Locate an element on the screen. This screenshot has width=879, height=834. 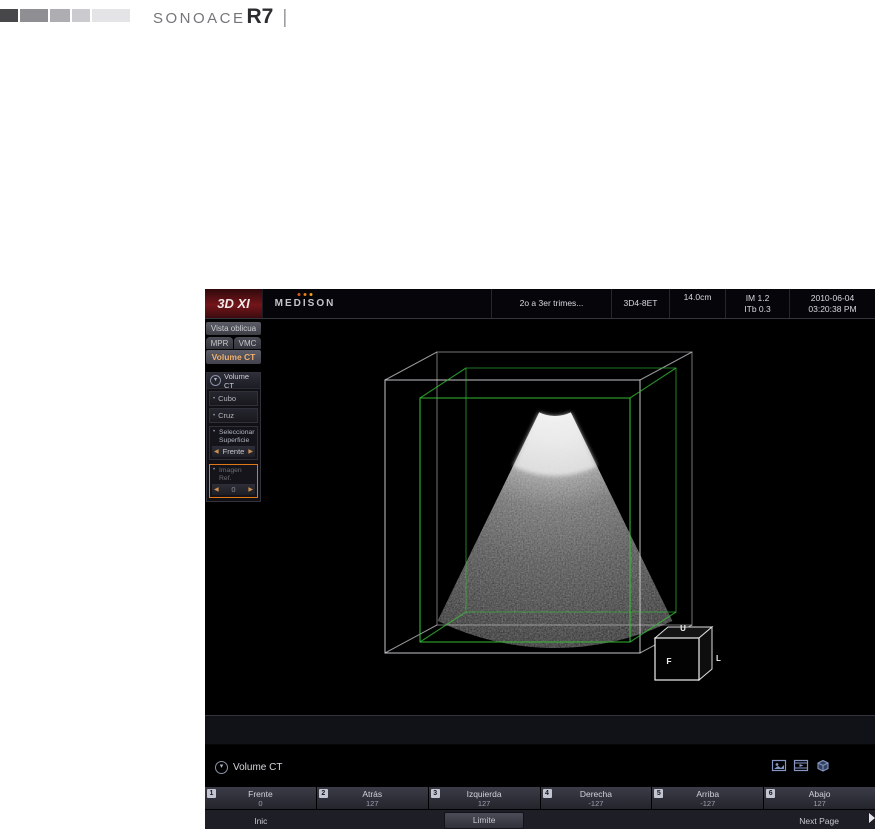
cube-label: Cubo is located at coordinates (227, 398).